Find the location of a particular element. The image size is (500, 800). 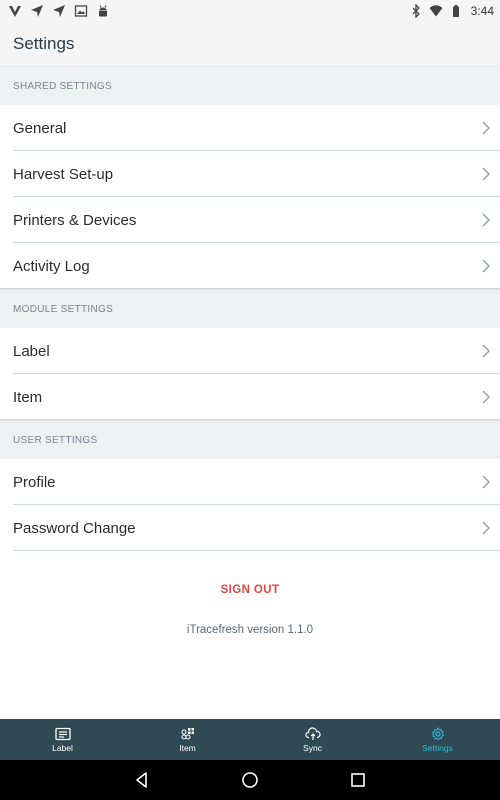

item-icon is located at coordinates (188, 734).